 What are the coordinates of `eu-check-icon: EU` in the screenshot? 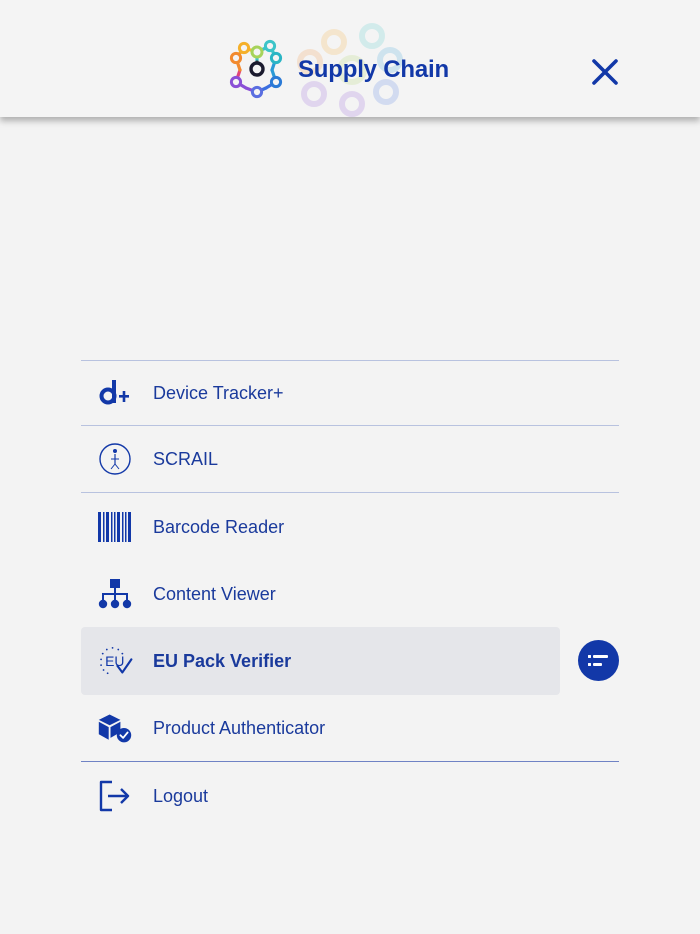 It's located at (115, 661).